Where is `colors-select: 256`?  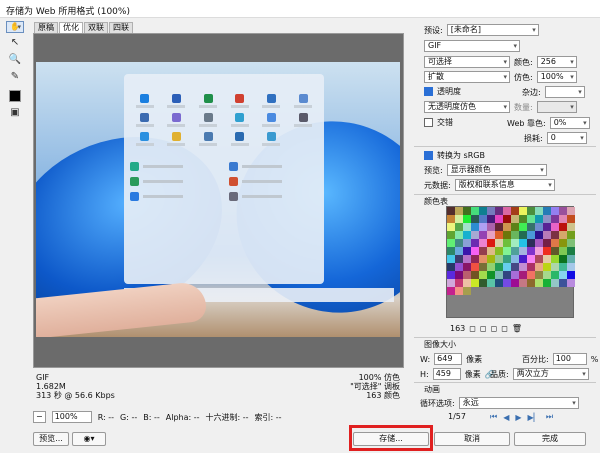
colors-select: 256 is located at coordinates (556, 62).